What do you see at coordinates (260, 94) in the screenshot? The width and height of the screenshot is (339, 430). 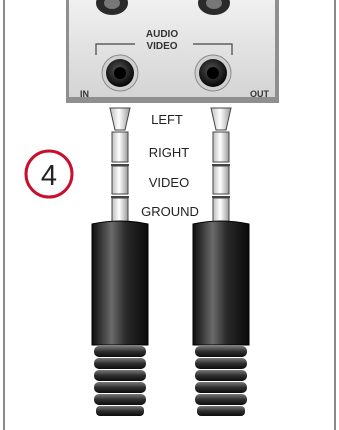 I see `out-label: OUT` at bounding box center [260, 94].